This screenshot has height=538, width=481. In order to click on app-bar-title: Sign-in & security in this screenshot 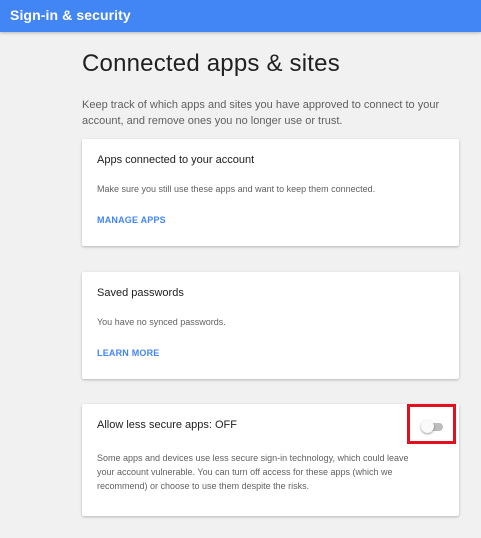, I will do `click(70, 15)`.